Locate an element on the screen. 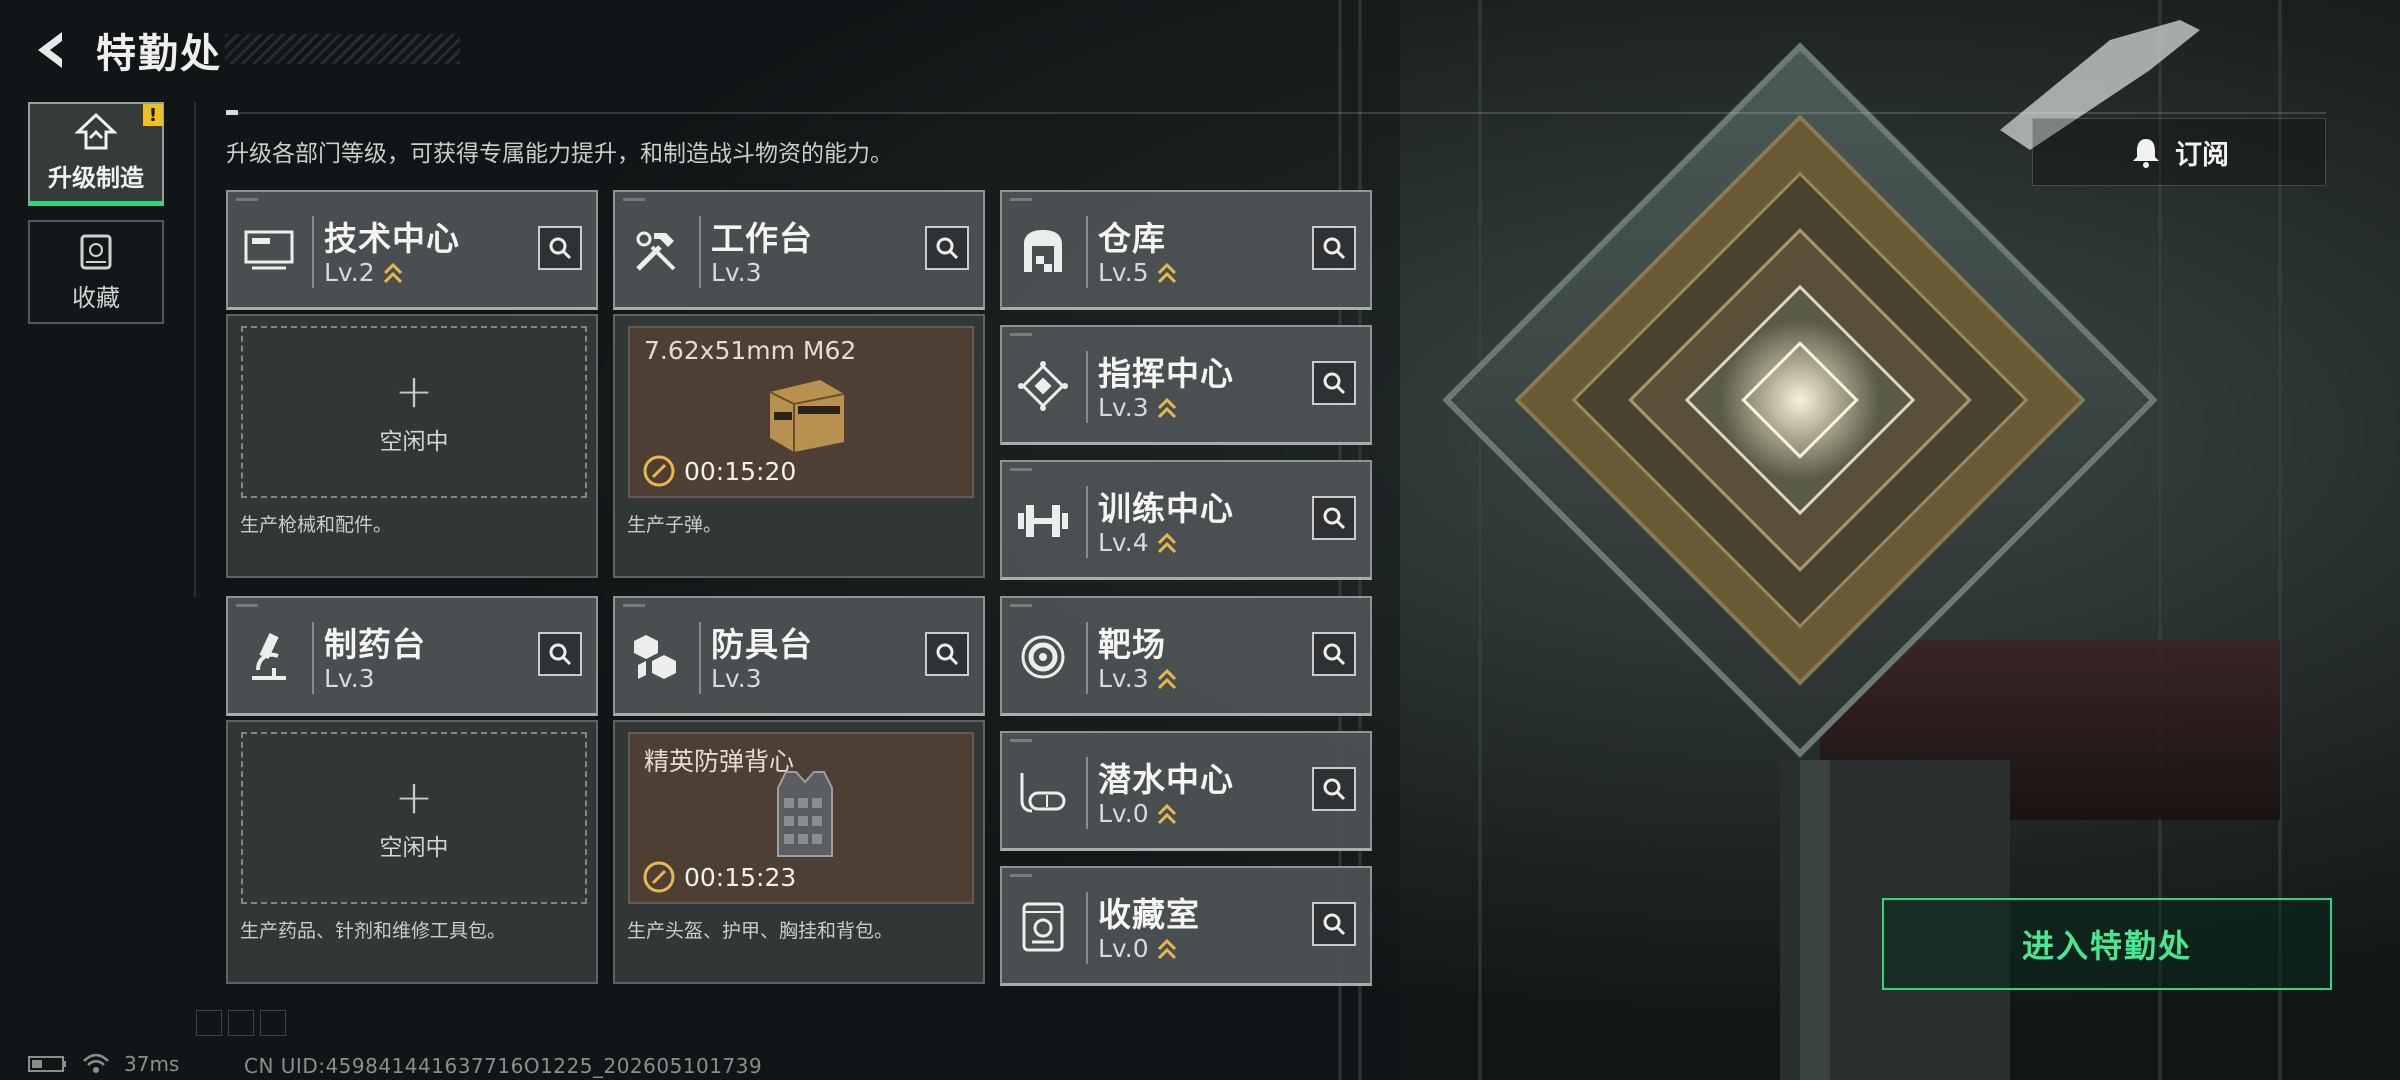 Image resolution: width=2400 pixels, height=1080 pixels. facility-name: 仓库 is located at coordinates (1132, 238).